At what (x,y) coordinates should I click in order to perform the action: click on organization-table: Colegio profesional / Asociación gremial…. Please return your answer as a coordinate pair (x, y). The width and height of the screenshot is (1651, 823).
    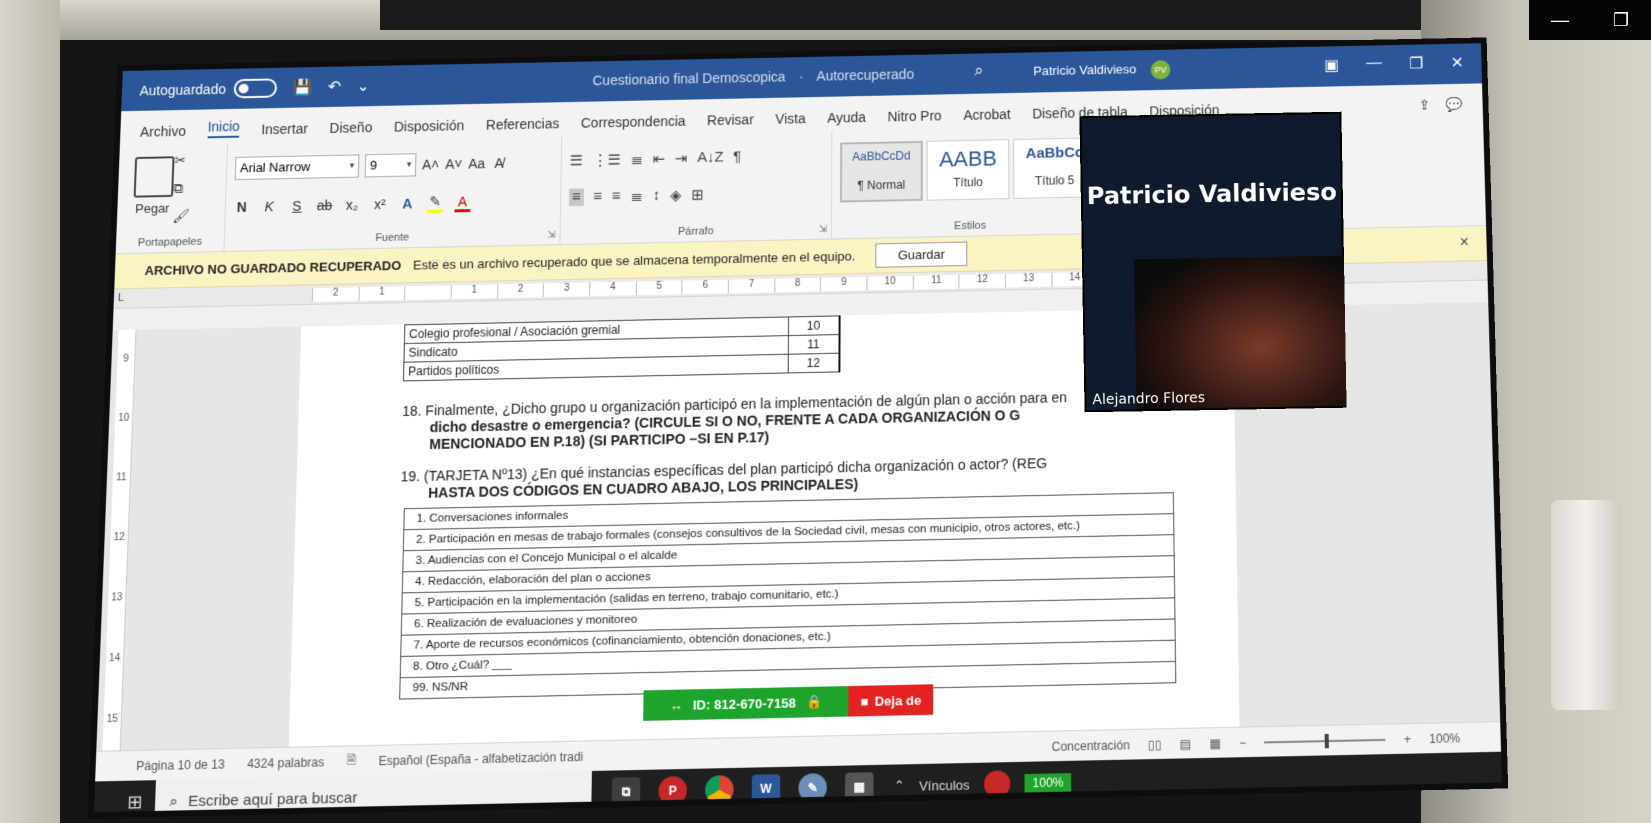
    Looking at the image, I should click on (622, 348).